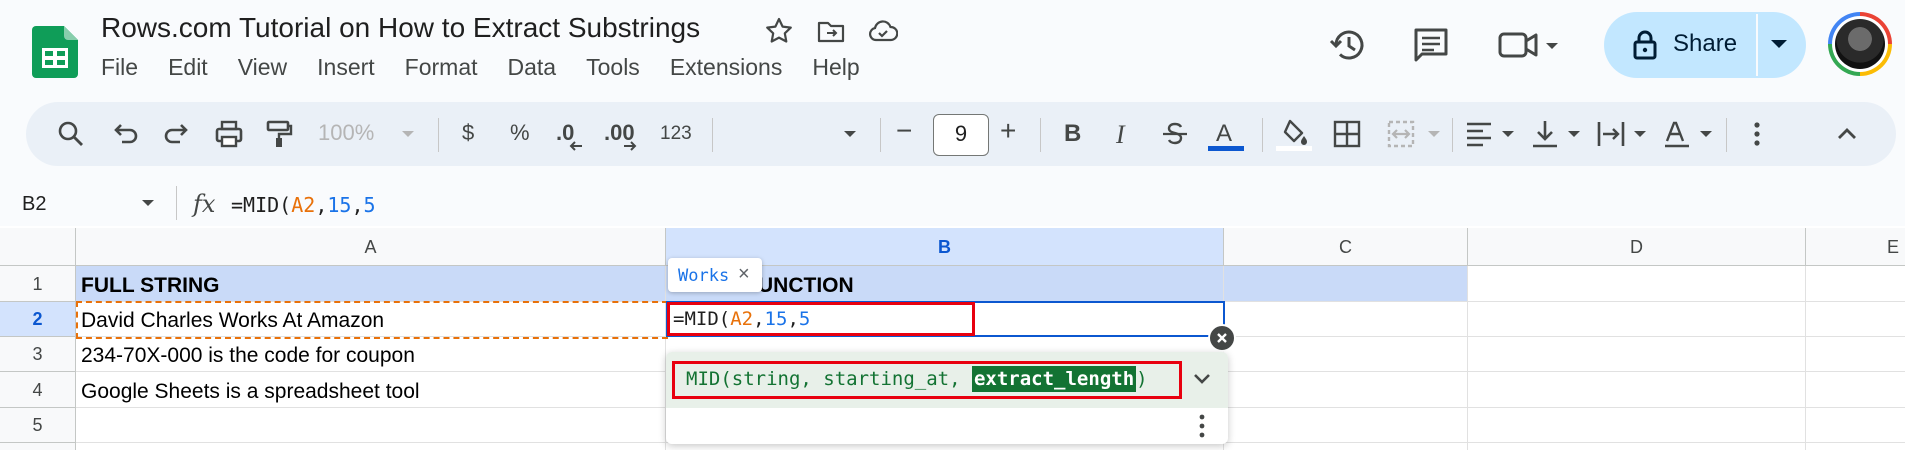  Describe the element at coordinates (441, 67) in the screenshot. I see `menu-format: Format` at that location.